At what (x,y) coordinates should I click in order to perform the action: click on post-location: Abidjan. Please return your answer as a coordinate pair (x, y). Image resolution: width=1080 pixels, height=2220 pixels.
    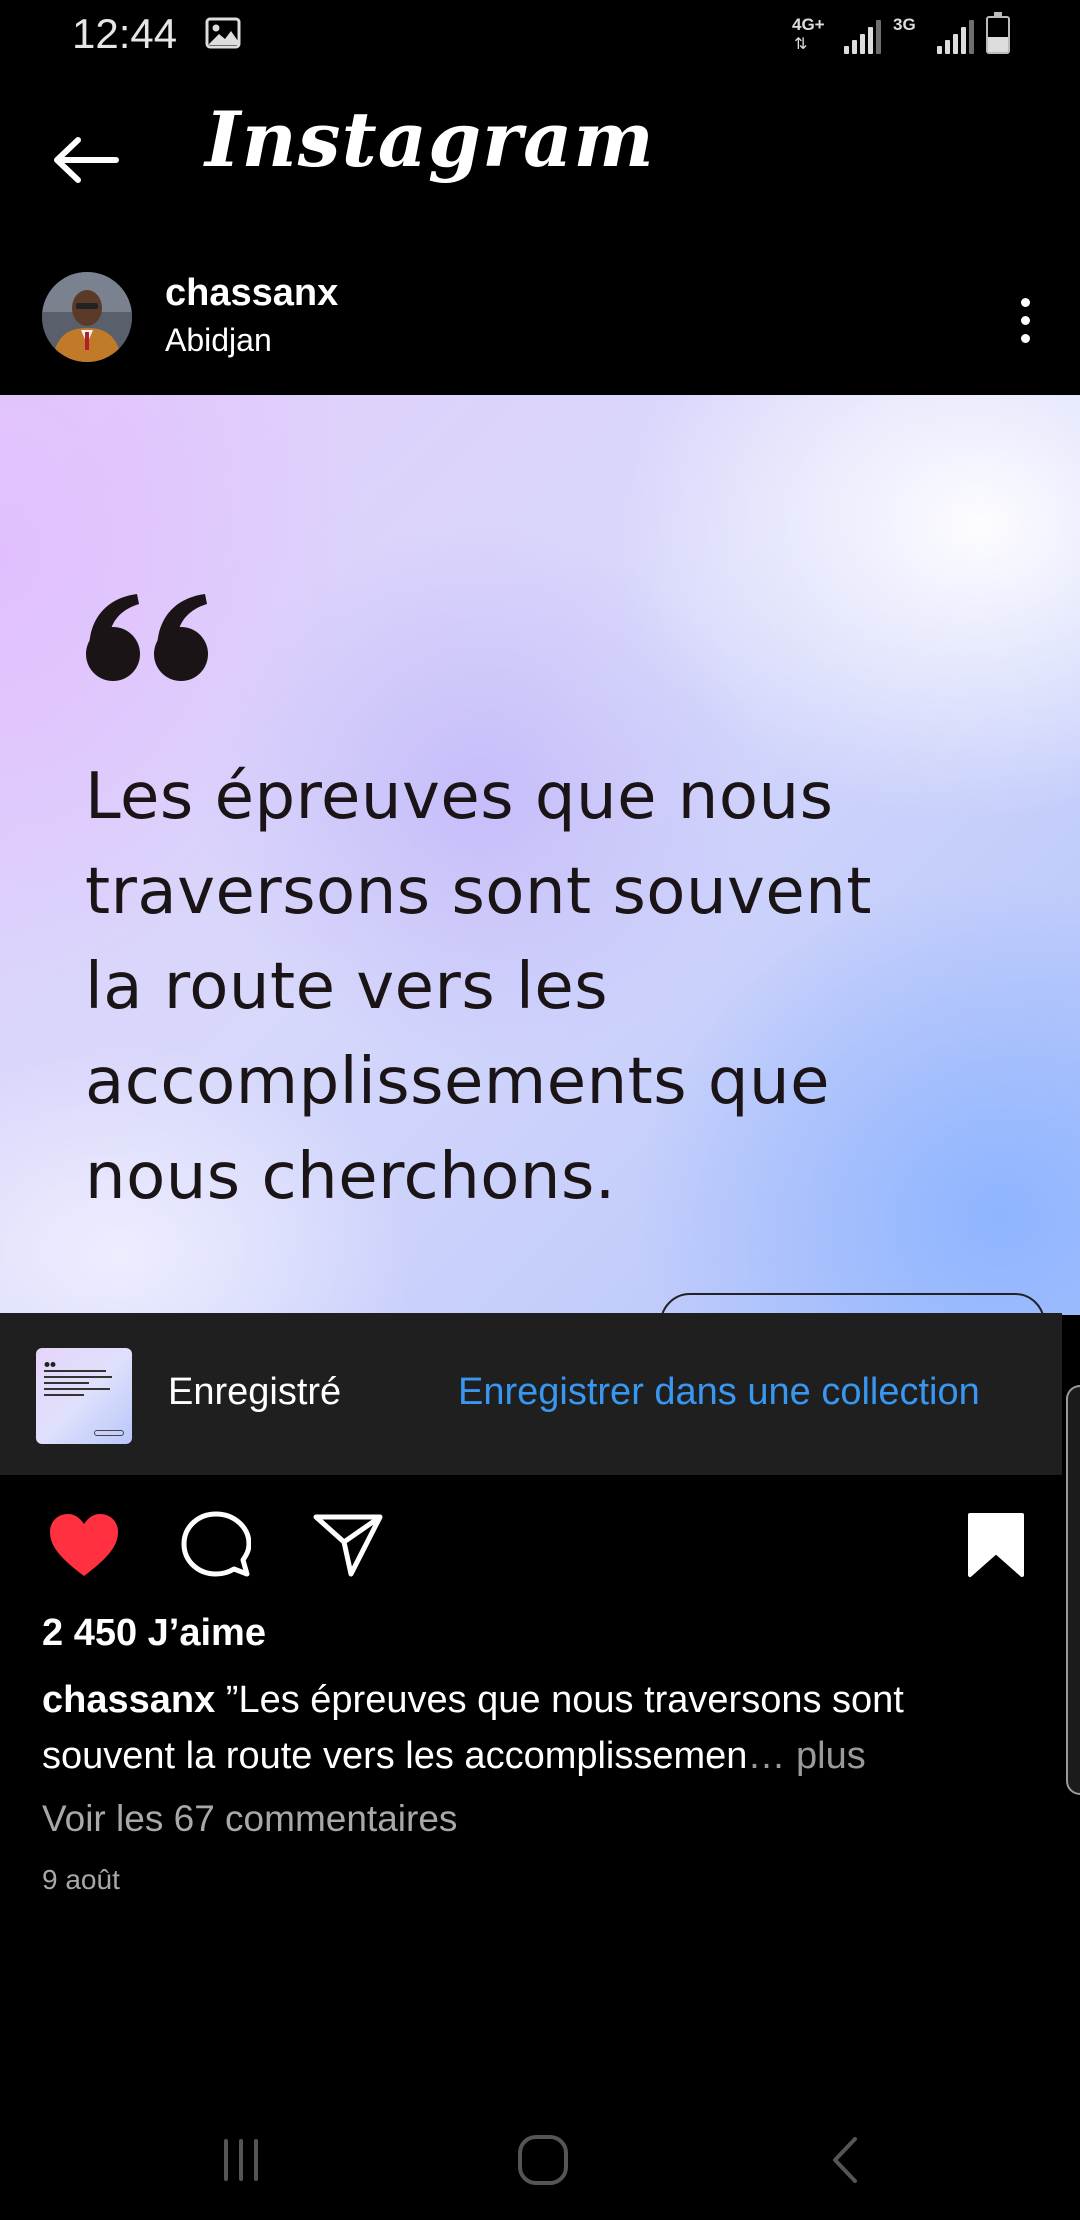
    Looking at the image, I should click on (218, 340).